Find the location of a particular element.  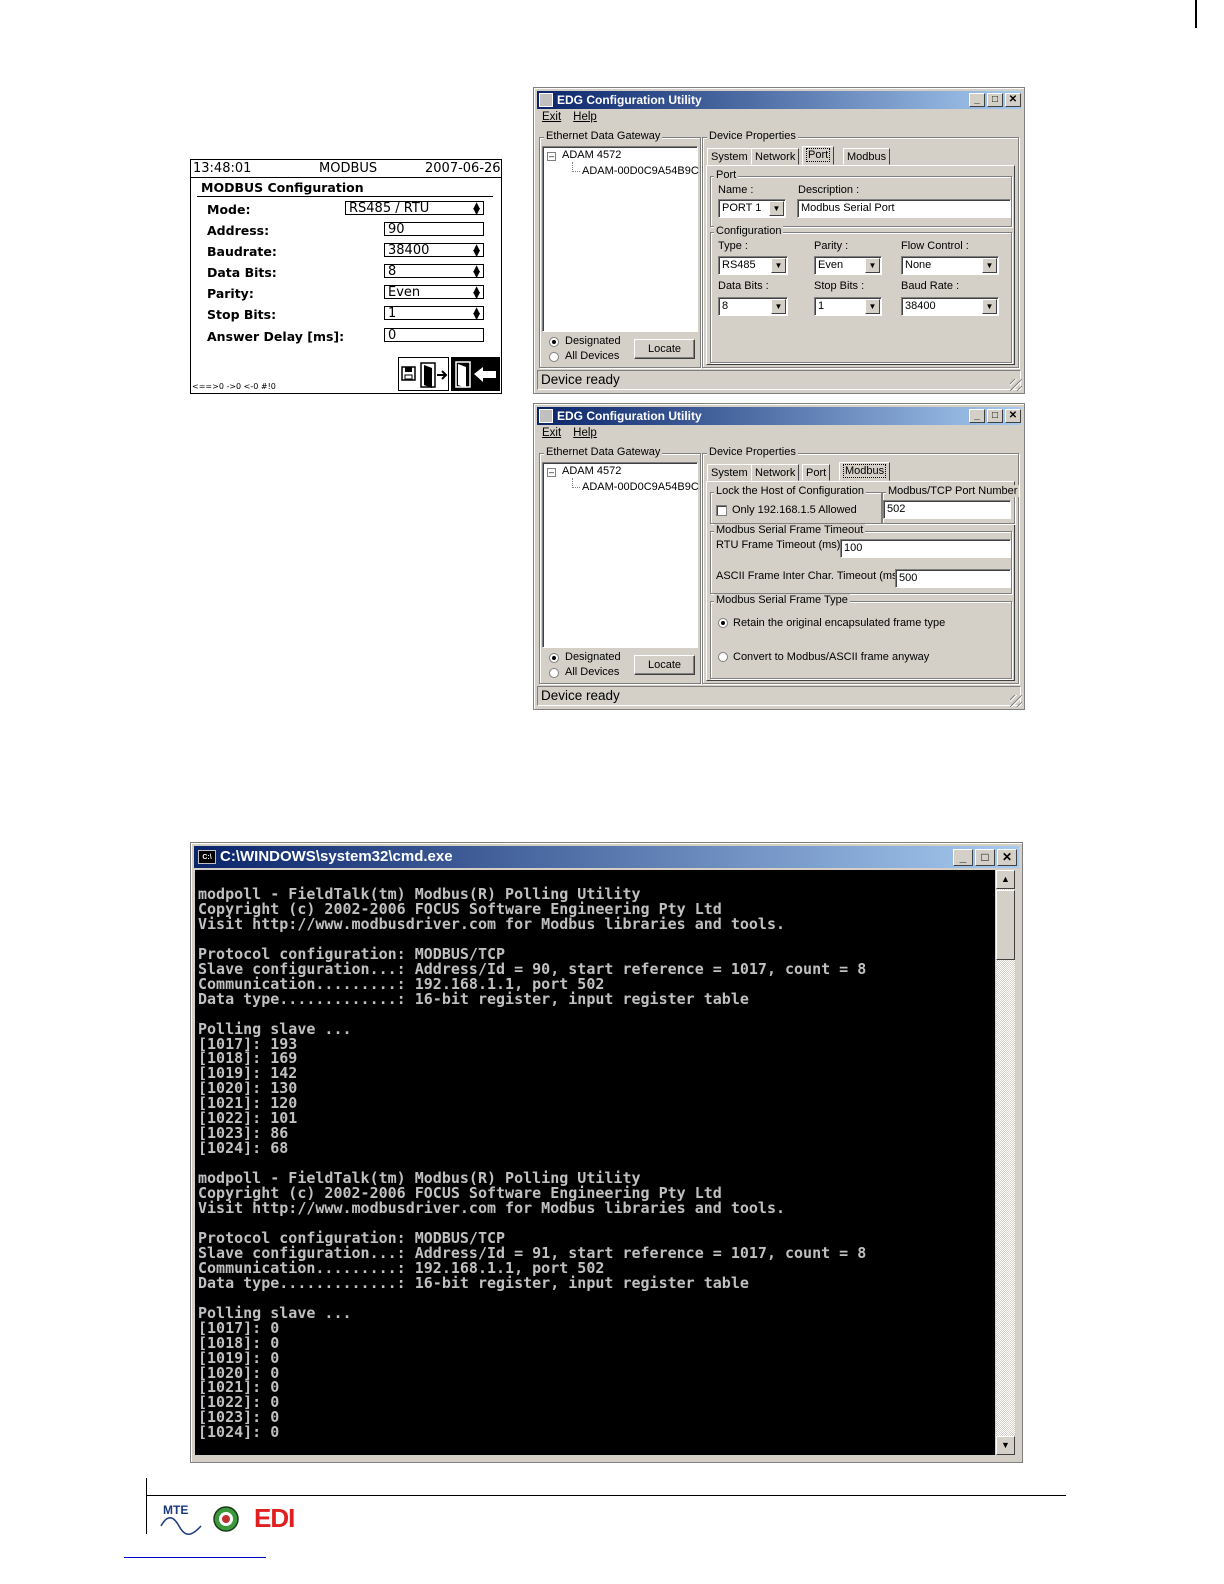

console-line: [1018]: 169 is located at coordinates (248, 1058).